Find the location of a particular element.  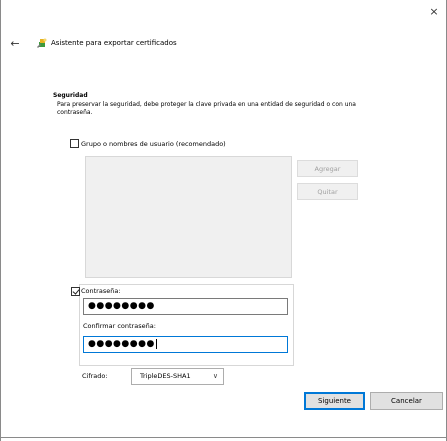

group-checkbox is located at coordinates (74, 143).